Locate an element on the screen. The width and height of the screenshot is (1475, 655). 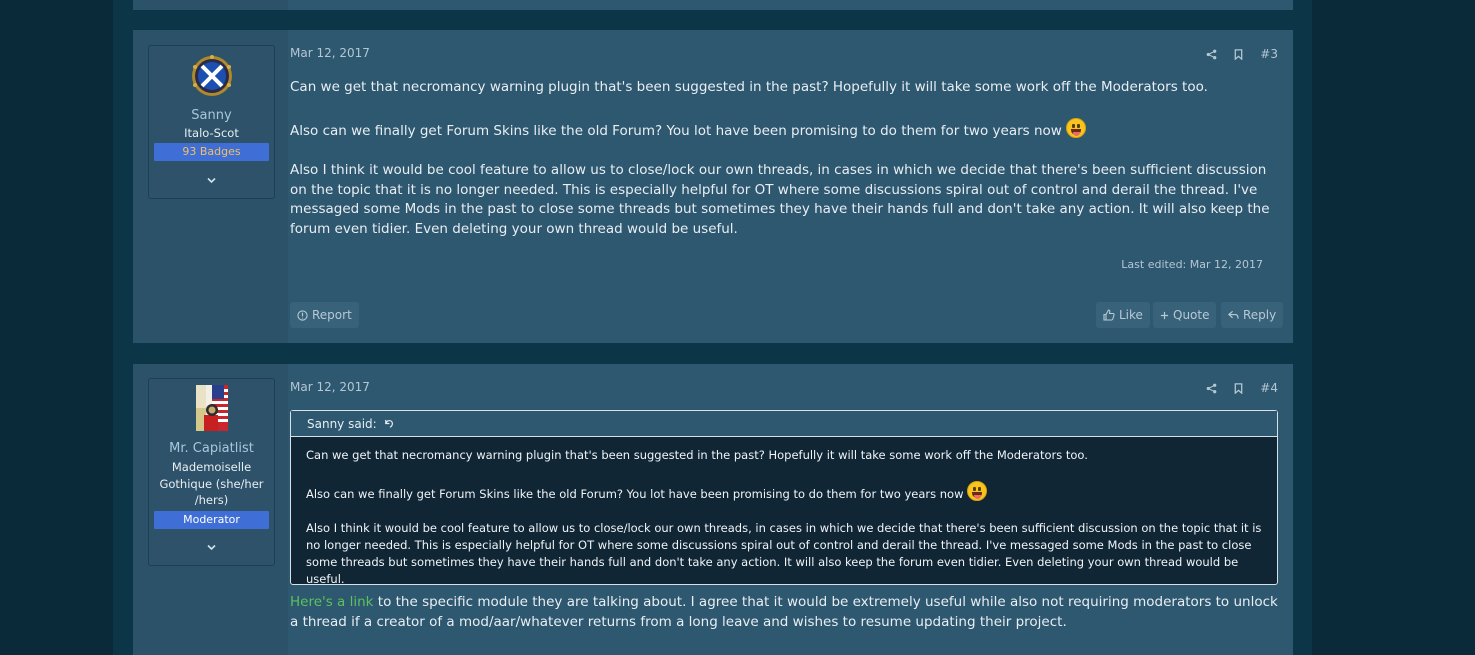
quote-button: Quote is located at coordinates (1185, 315).